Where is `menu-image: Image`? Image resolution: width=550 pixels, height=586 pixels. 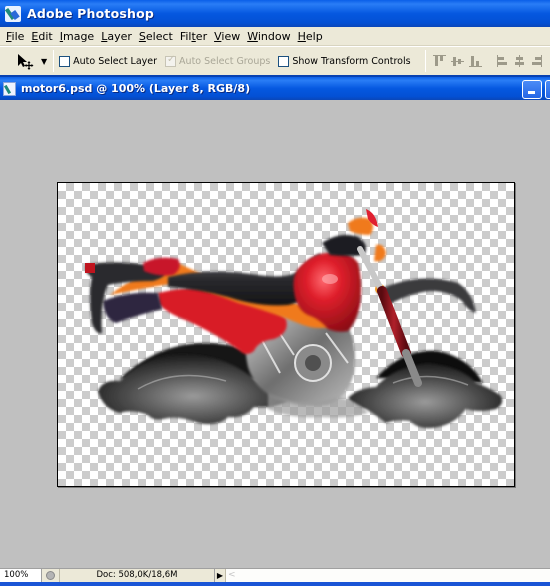 menu-image: Image is located at coordinates (78, 36).